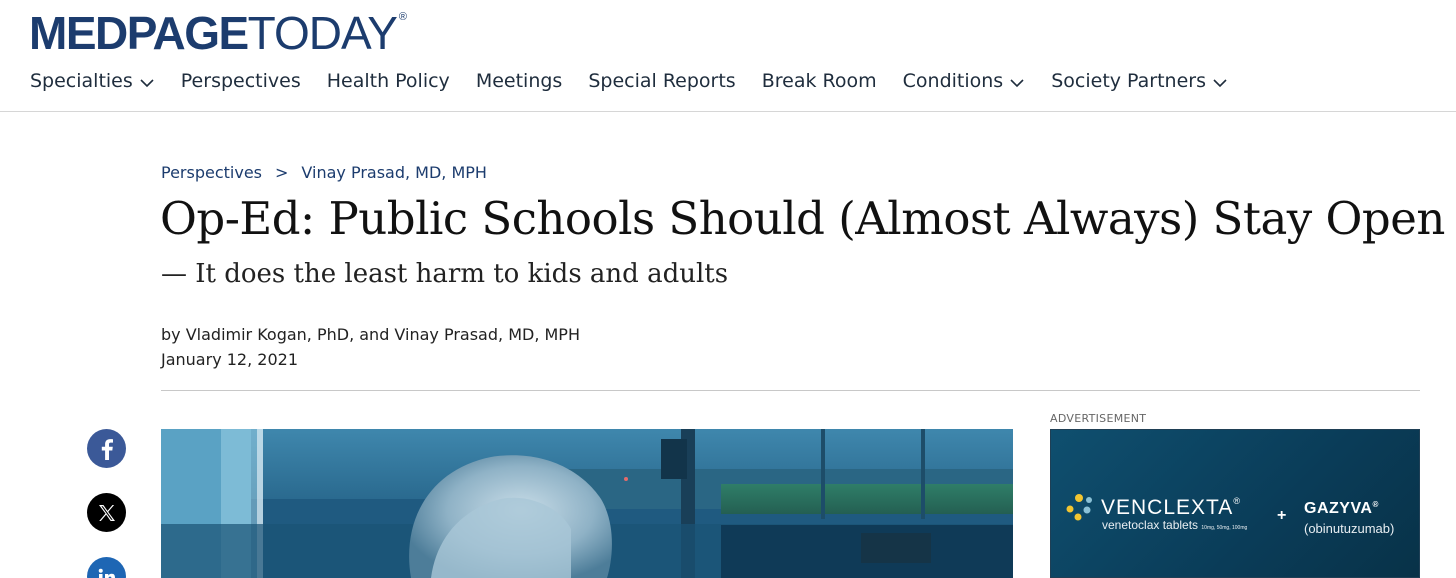  I want to click on article-date: January 12, 2021, so click(229, 359).